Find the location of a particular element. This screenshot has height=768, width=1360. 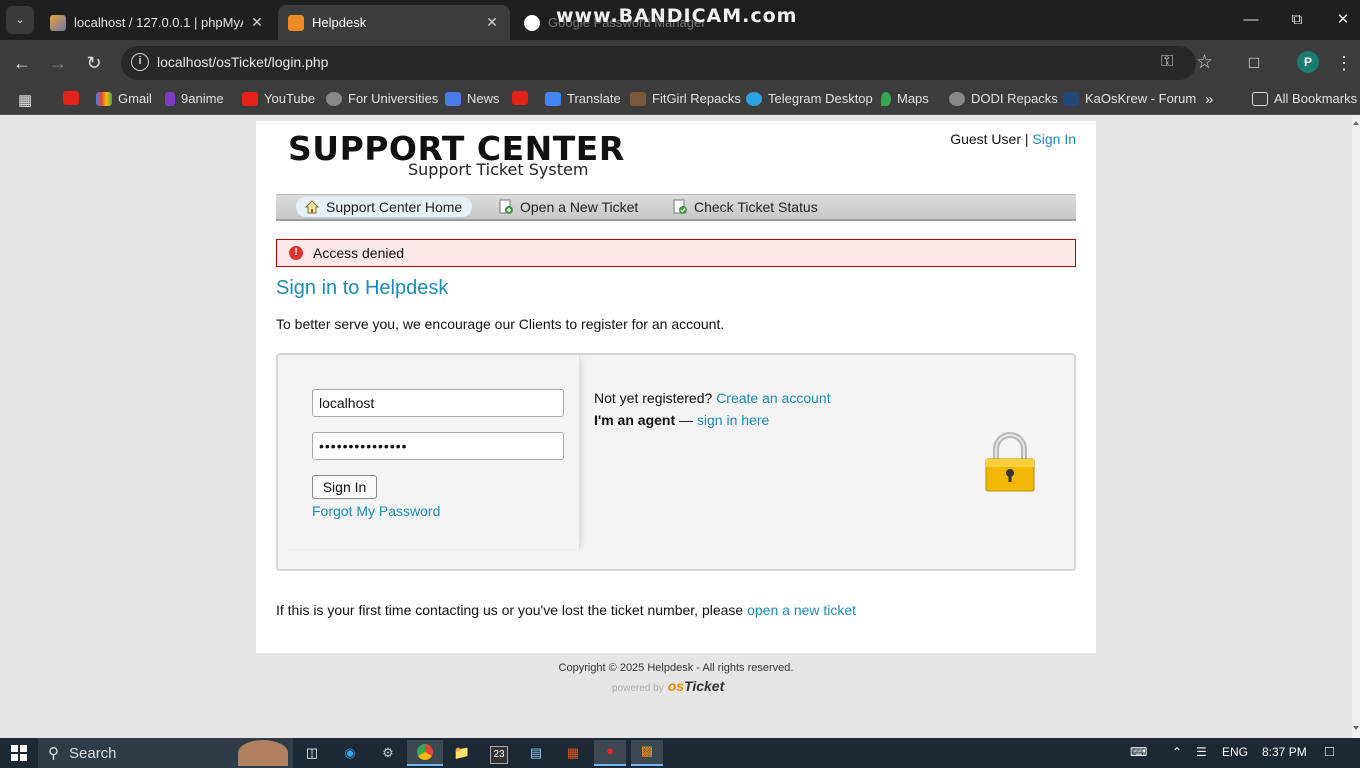

bookmark-maps: Maps is located at coordinates (905, 98).